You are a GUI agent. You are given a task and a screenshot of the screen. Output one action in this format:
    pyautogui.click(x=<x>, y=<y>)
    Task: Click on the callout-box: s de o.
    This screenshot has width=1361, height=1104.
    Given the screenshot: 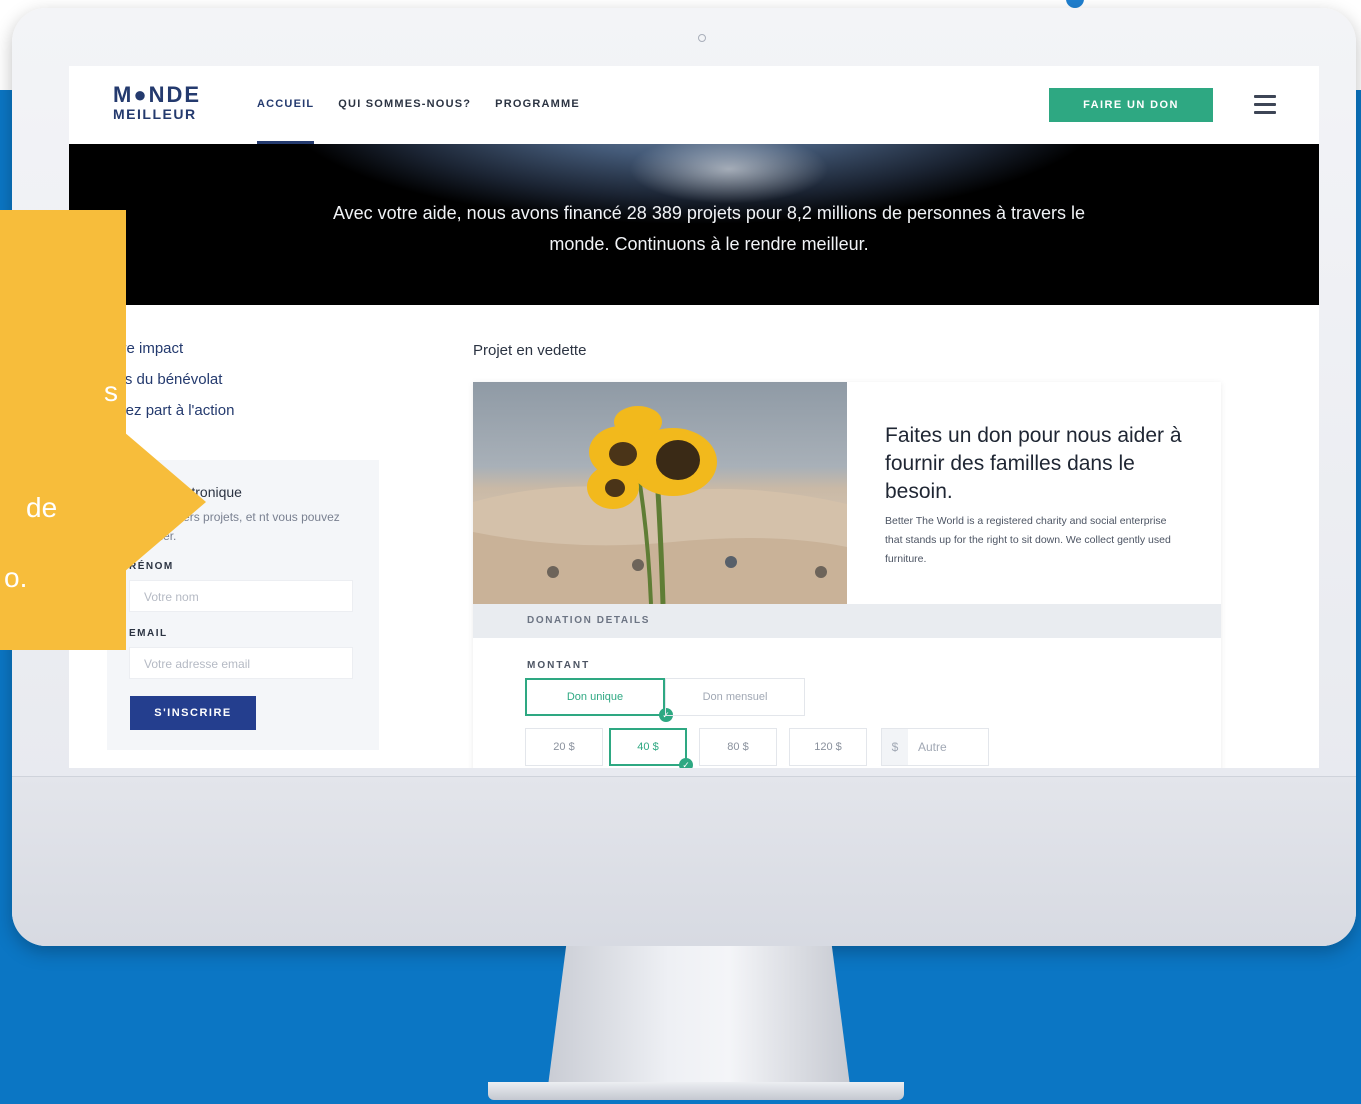 What is the action you would take?
    pyautogui.click(x=63, y=430)
    